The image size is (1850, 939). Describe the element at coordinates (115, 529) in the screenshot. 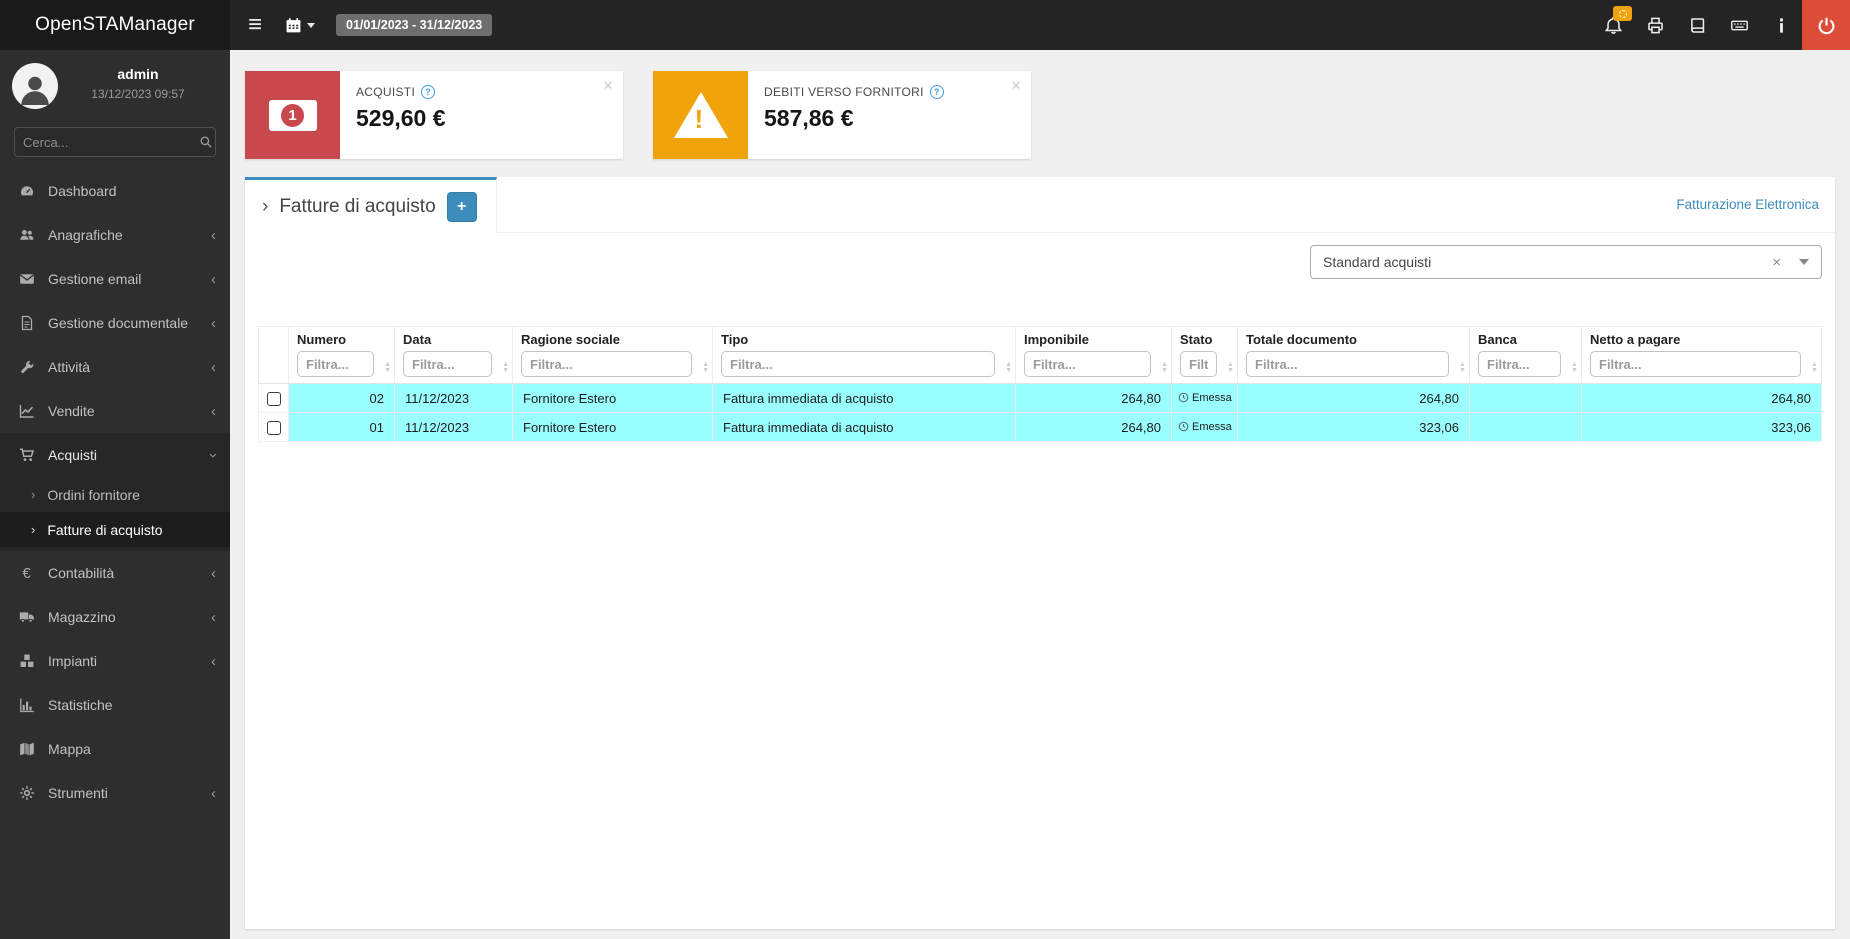

I see `sidebar-subitem-fatture-di-acquisto: Fatture di acquisto` at that location.